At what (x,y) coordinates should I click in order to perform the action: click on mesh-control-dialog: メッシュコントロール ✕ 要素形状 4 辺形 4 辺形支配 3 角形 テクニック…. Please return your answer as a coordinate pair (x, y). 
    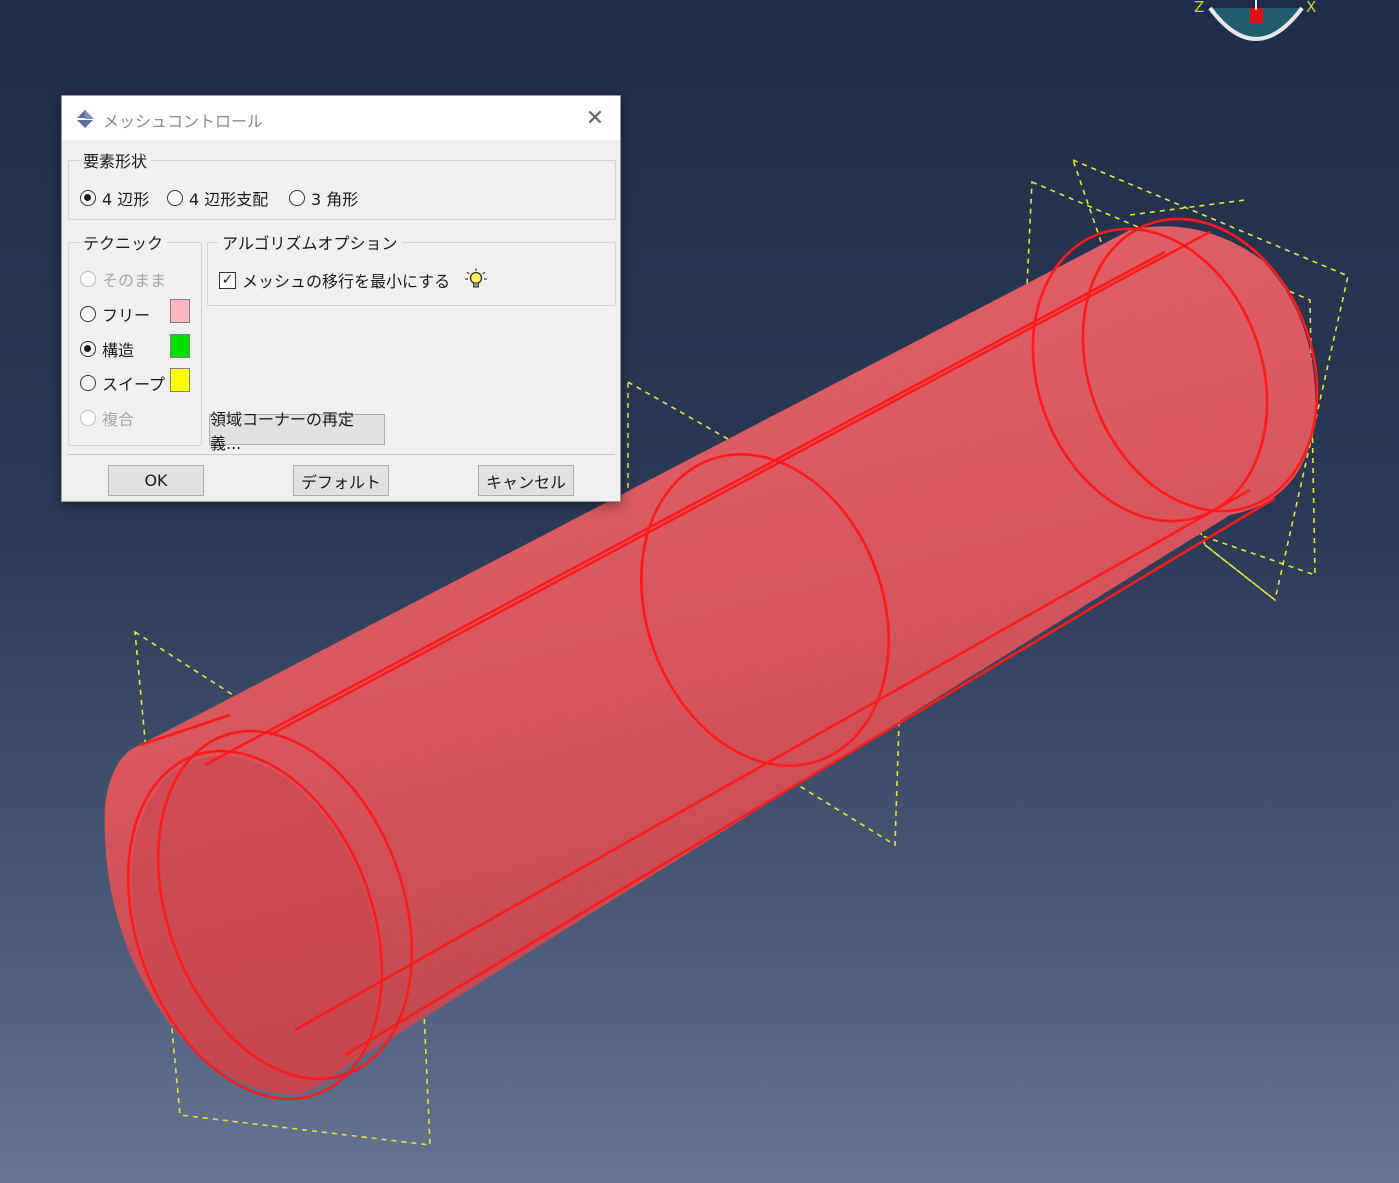
    Looking at the image, I should click on (341, 298).